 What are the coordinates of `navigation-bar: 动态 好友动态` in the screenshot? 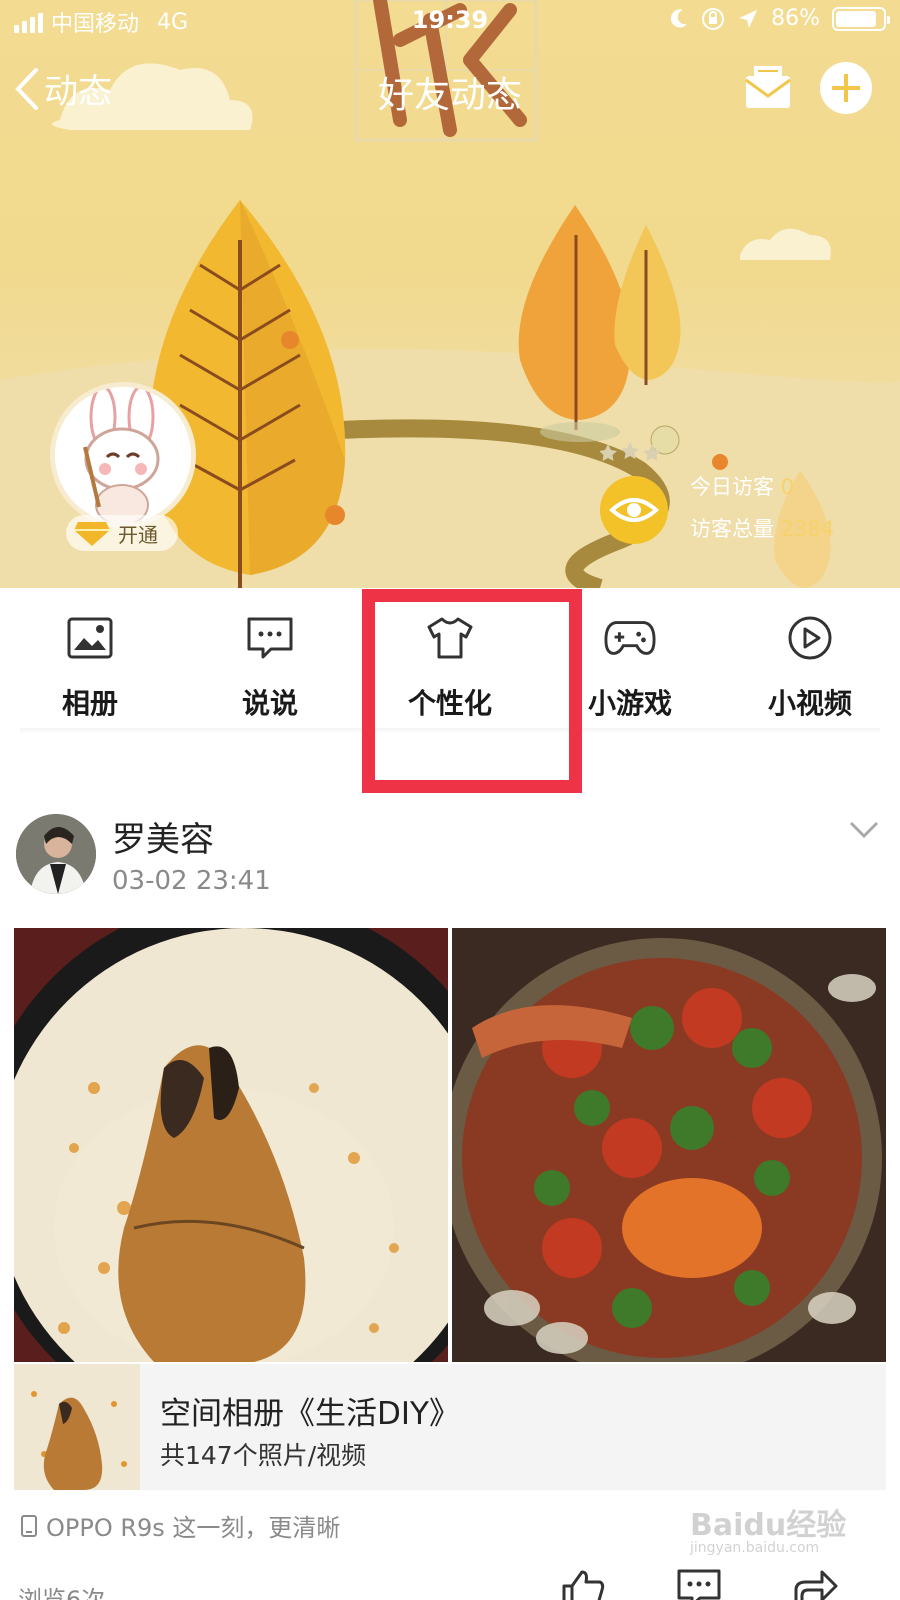 It's located at (450, 91).